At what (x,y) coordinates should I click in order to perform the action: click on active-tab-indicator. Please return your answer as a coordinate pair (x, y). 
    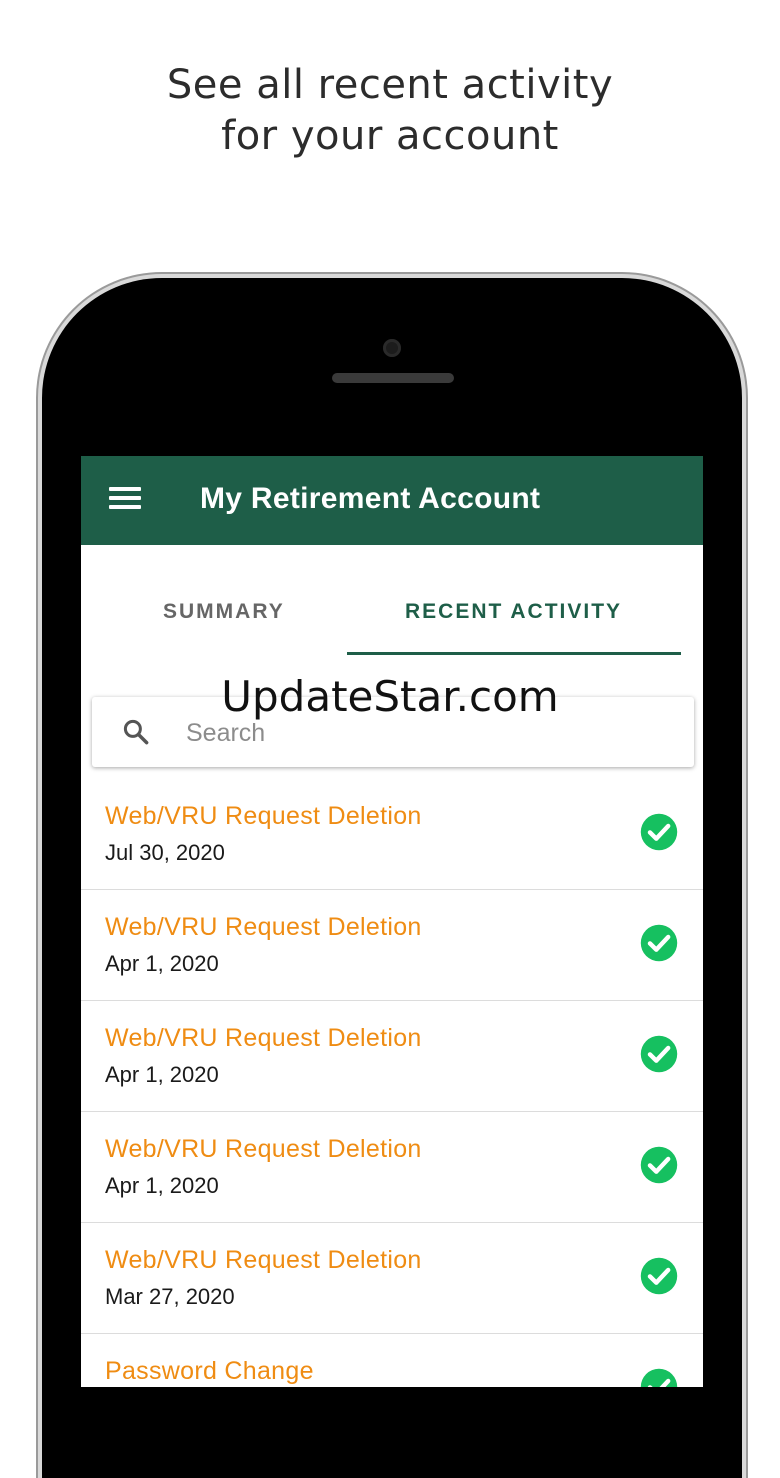
    Looking at the image, I should click on (514, 653).